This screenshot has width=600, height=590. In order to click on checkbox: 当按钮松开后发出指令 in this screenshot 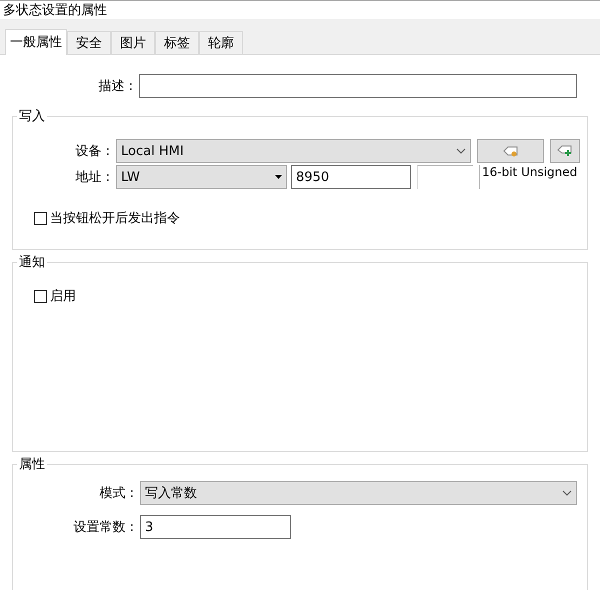, I will do `click(107, 218)`.